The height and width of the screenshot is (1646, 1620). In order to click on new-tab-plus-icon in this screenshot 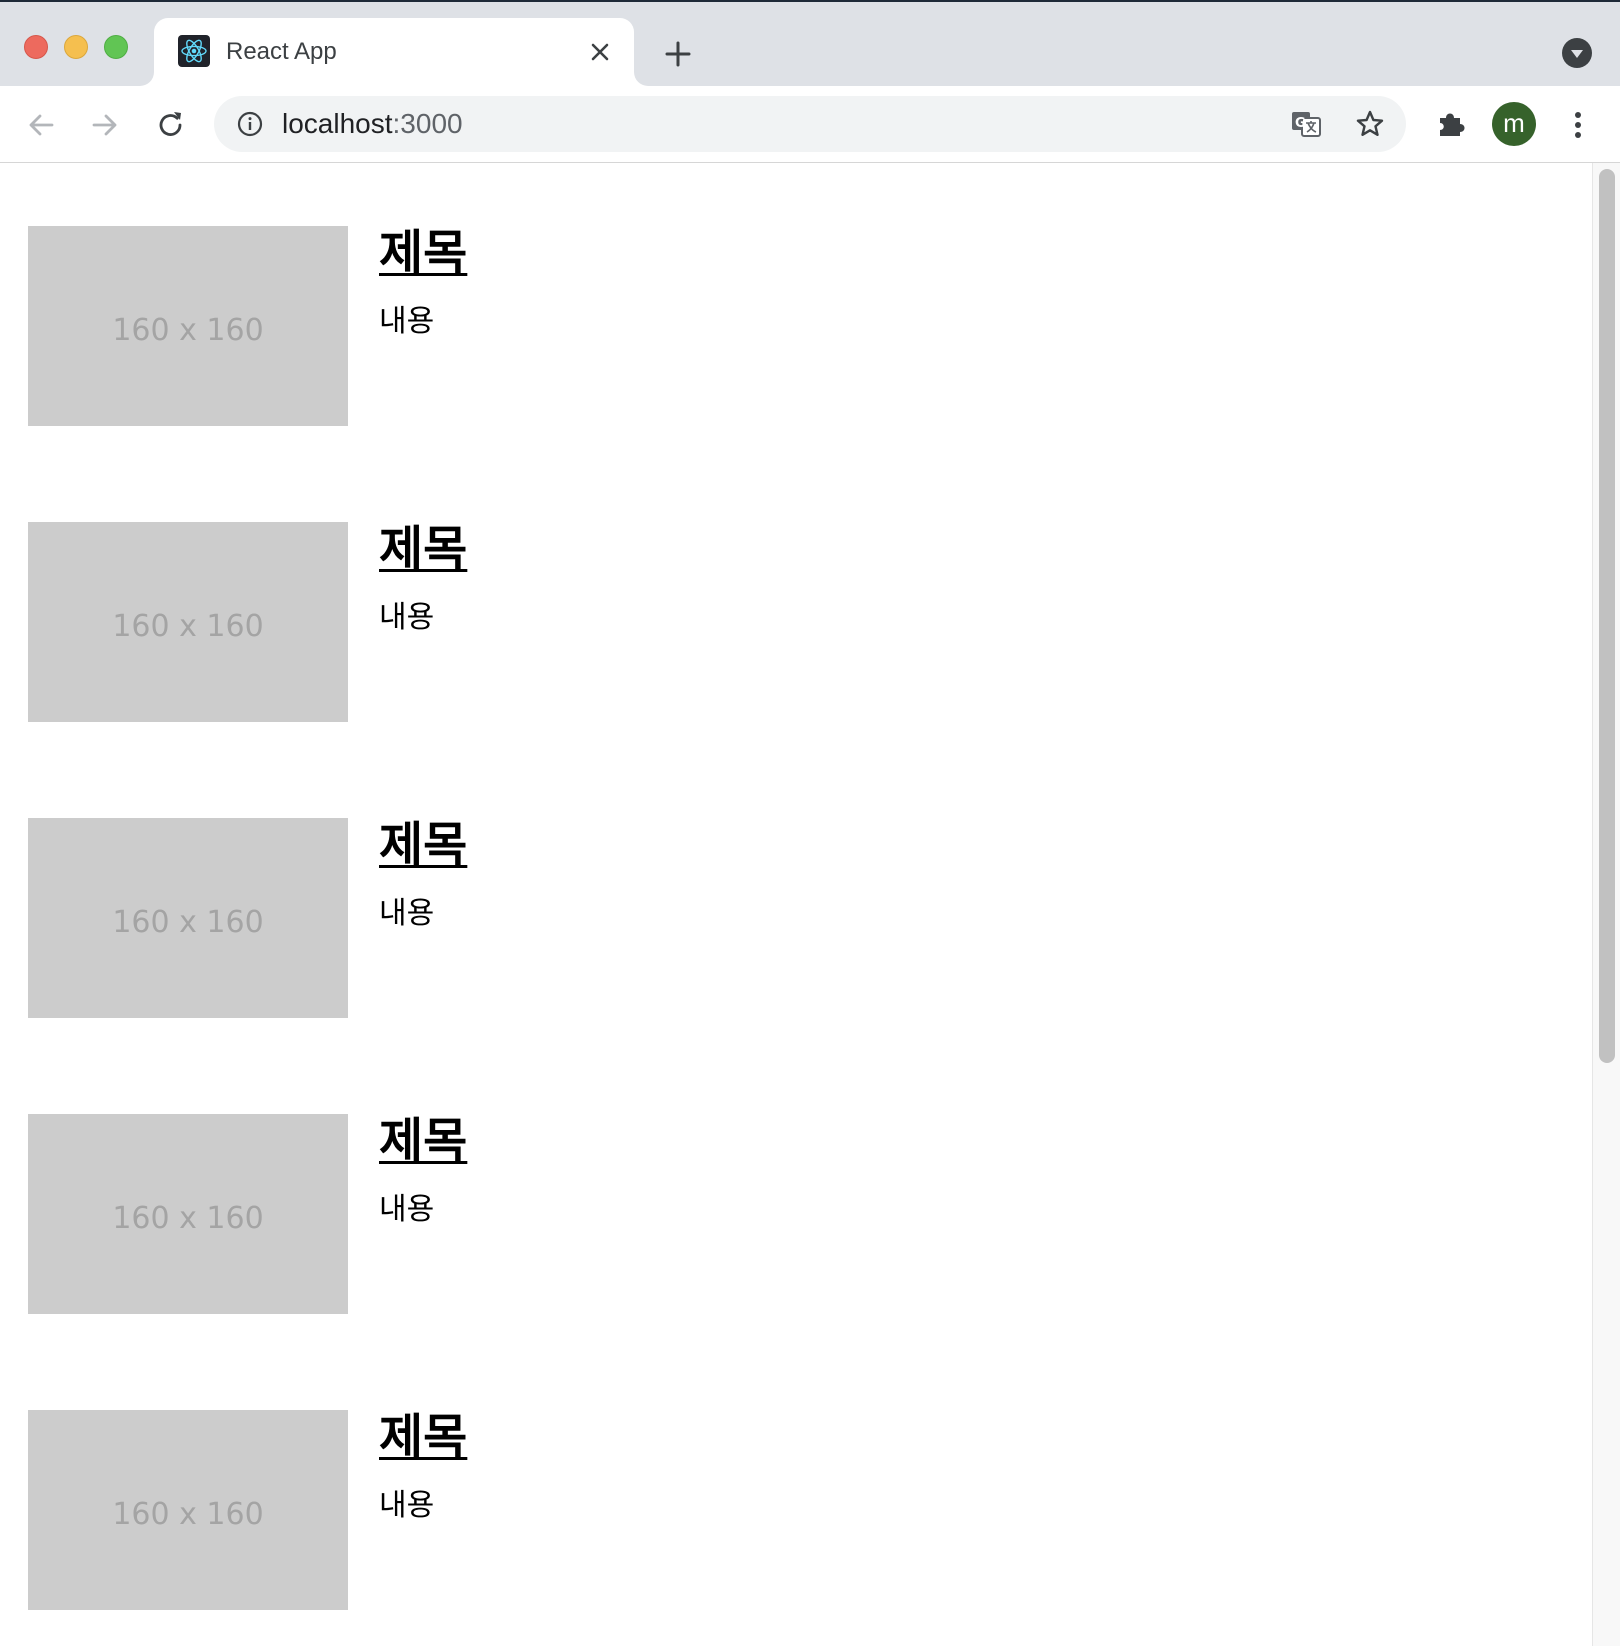, I will do `click(678, 54)`.